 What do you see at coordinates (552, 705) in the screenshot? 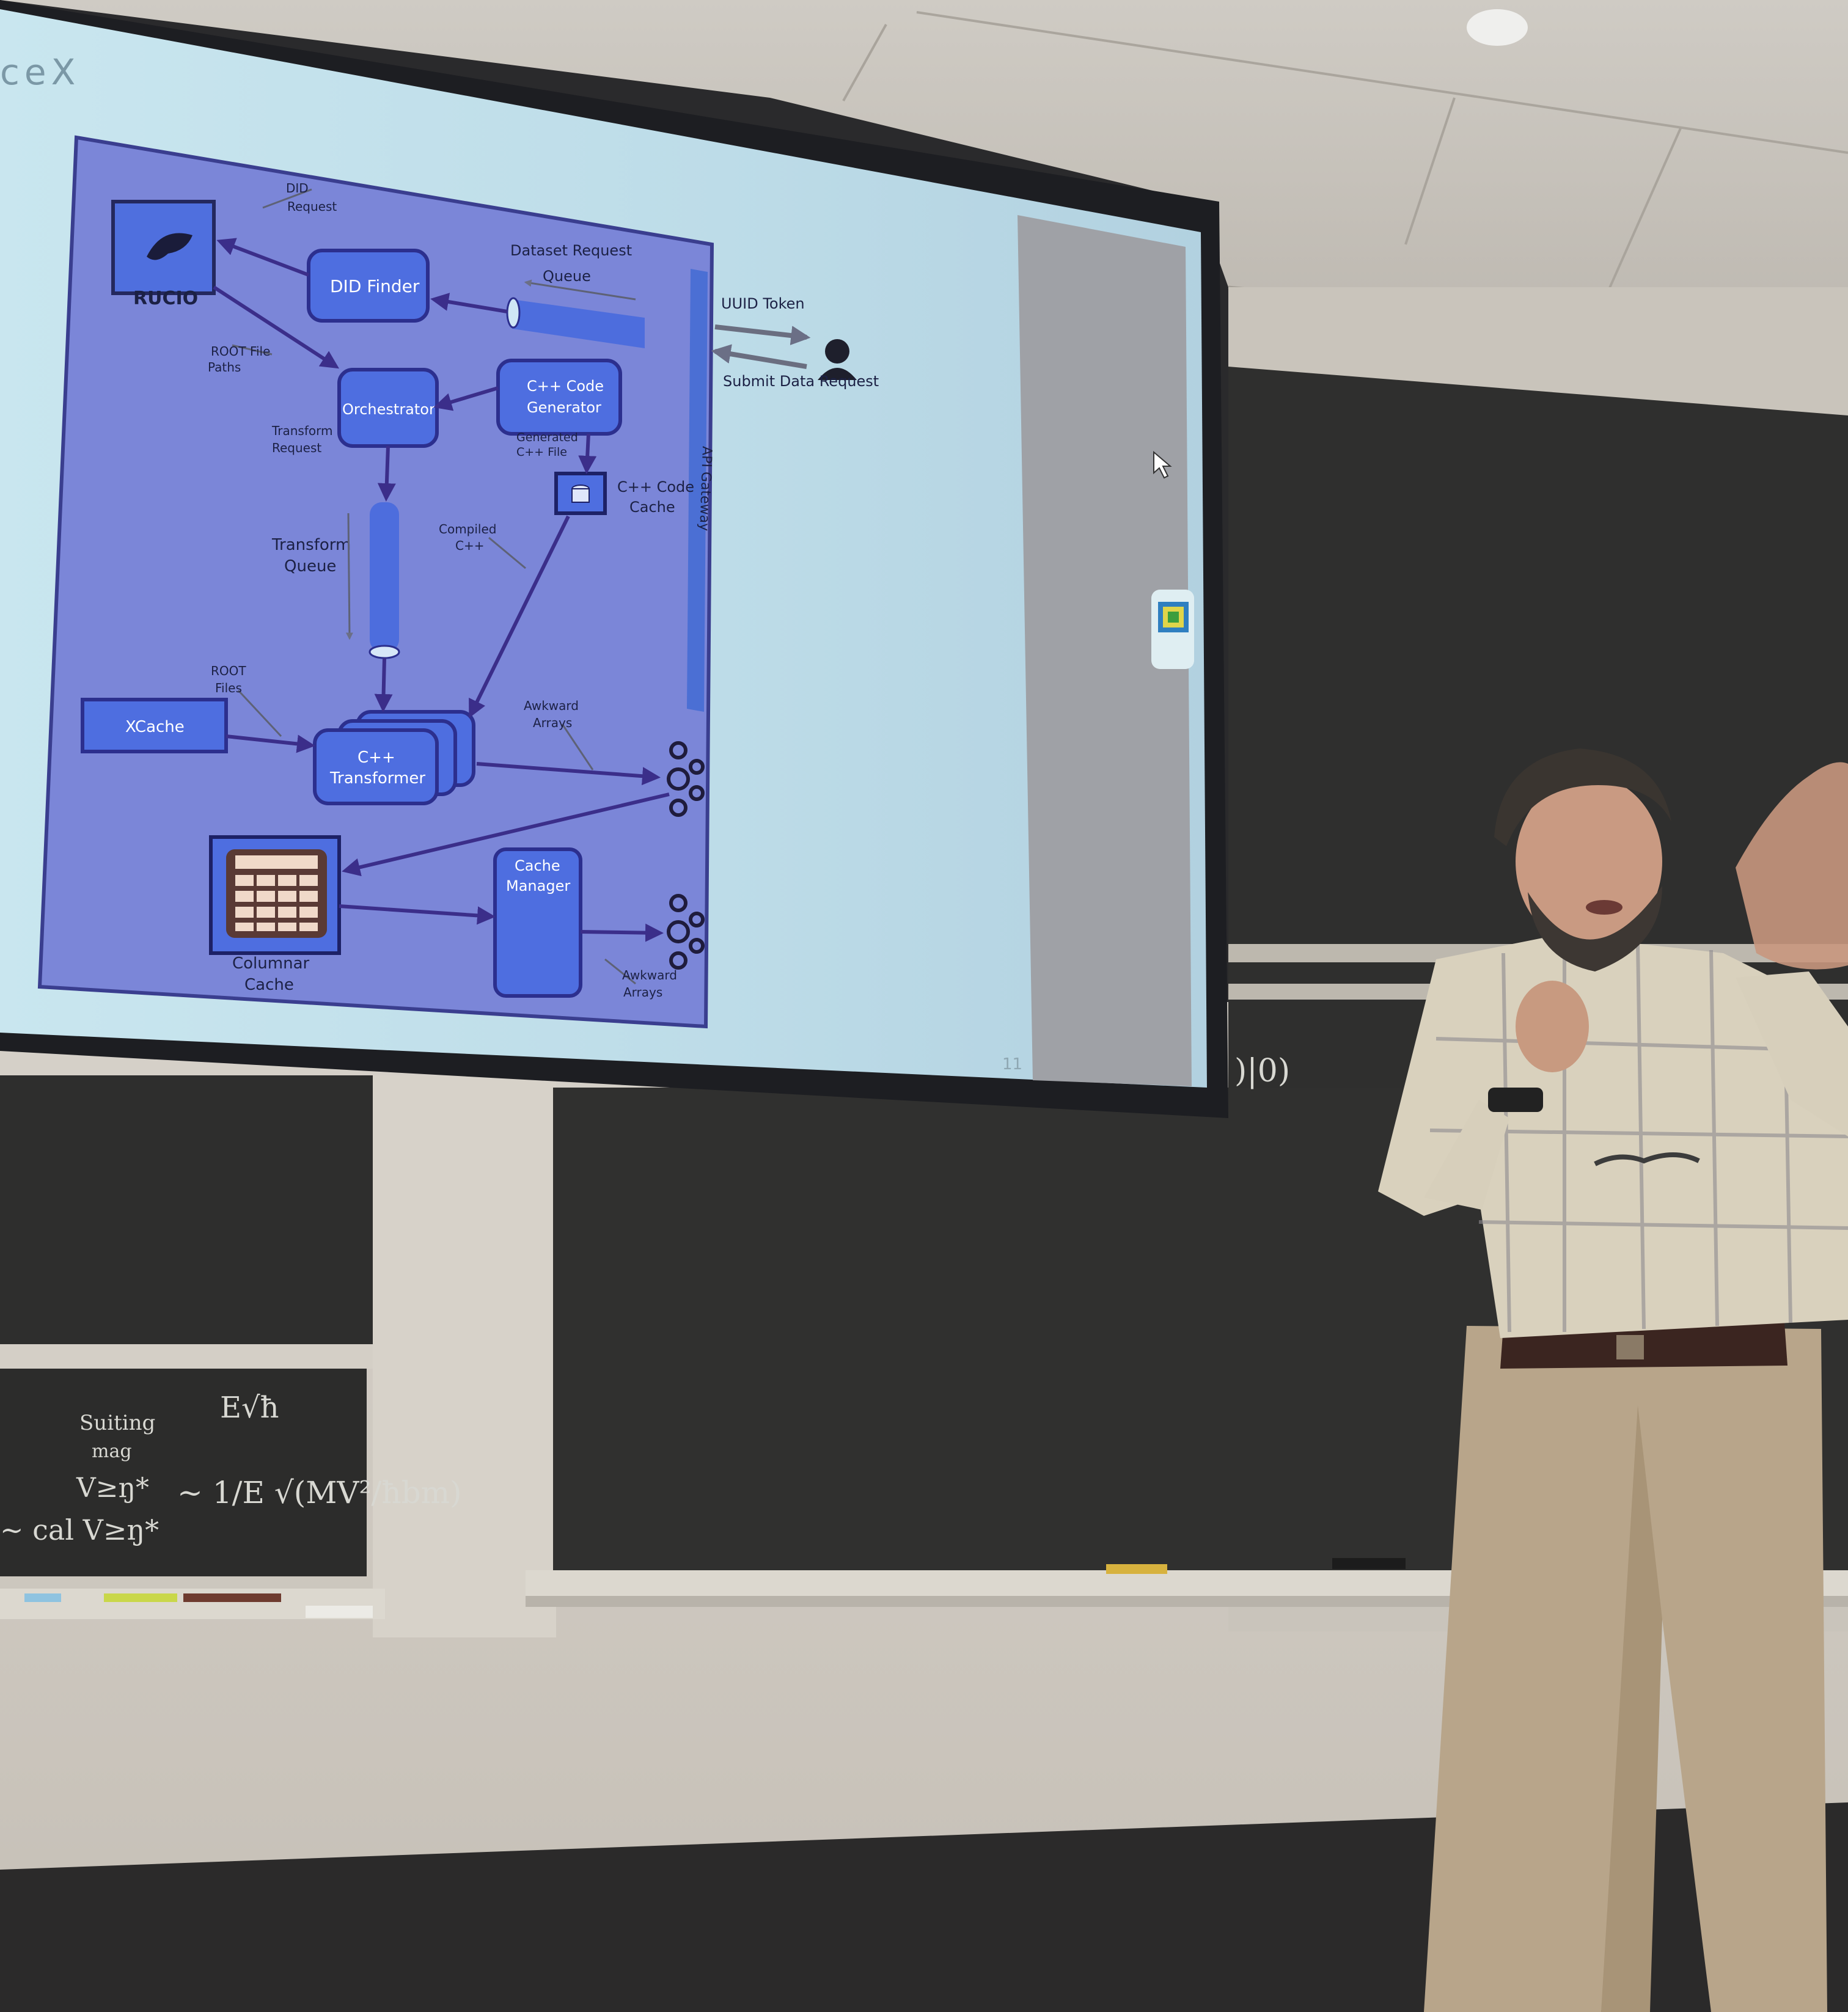
I see `awkward-arrays-1-label-1: Awkward` at bounding box center [552, 705].